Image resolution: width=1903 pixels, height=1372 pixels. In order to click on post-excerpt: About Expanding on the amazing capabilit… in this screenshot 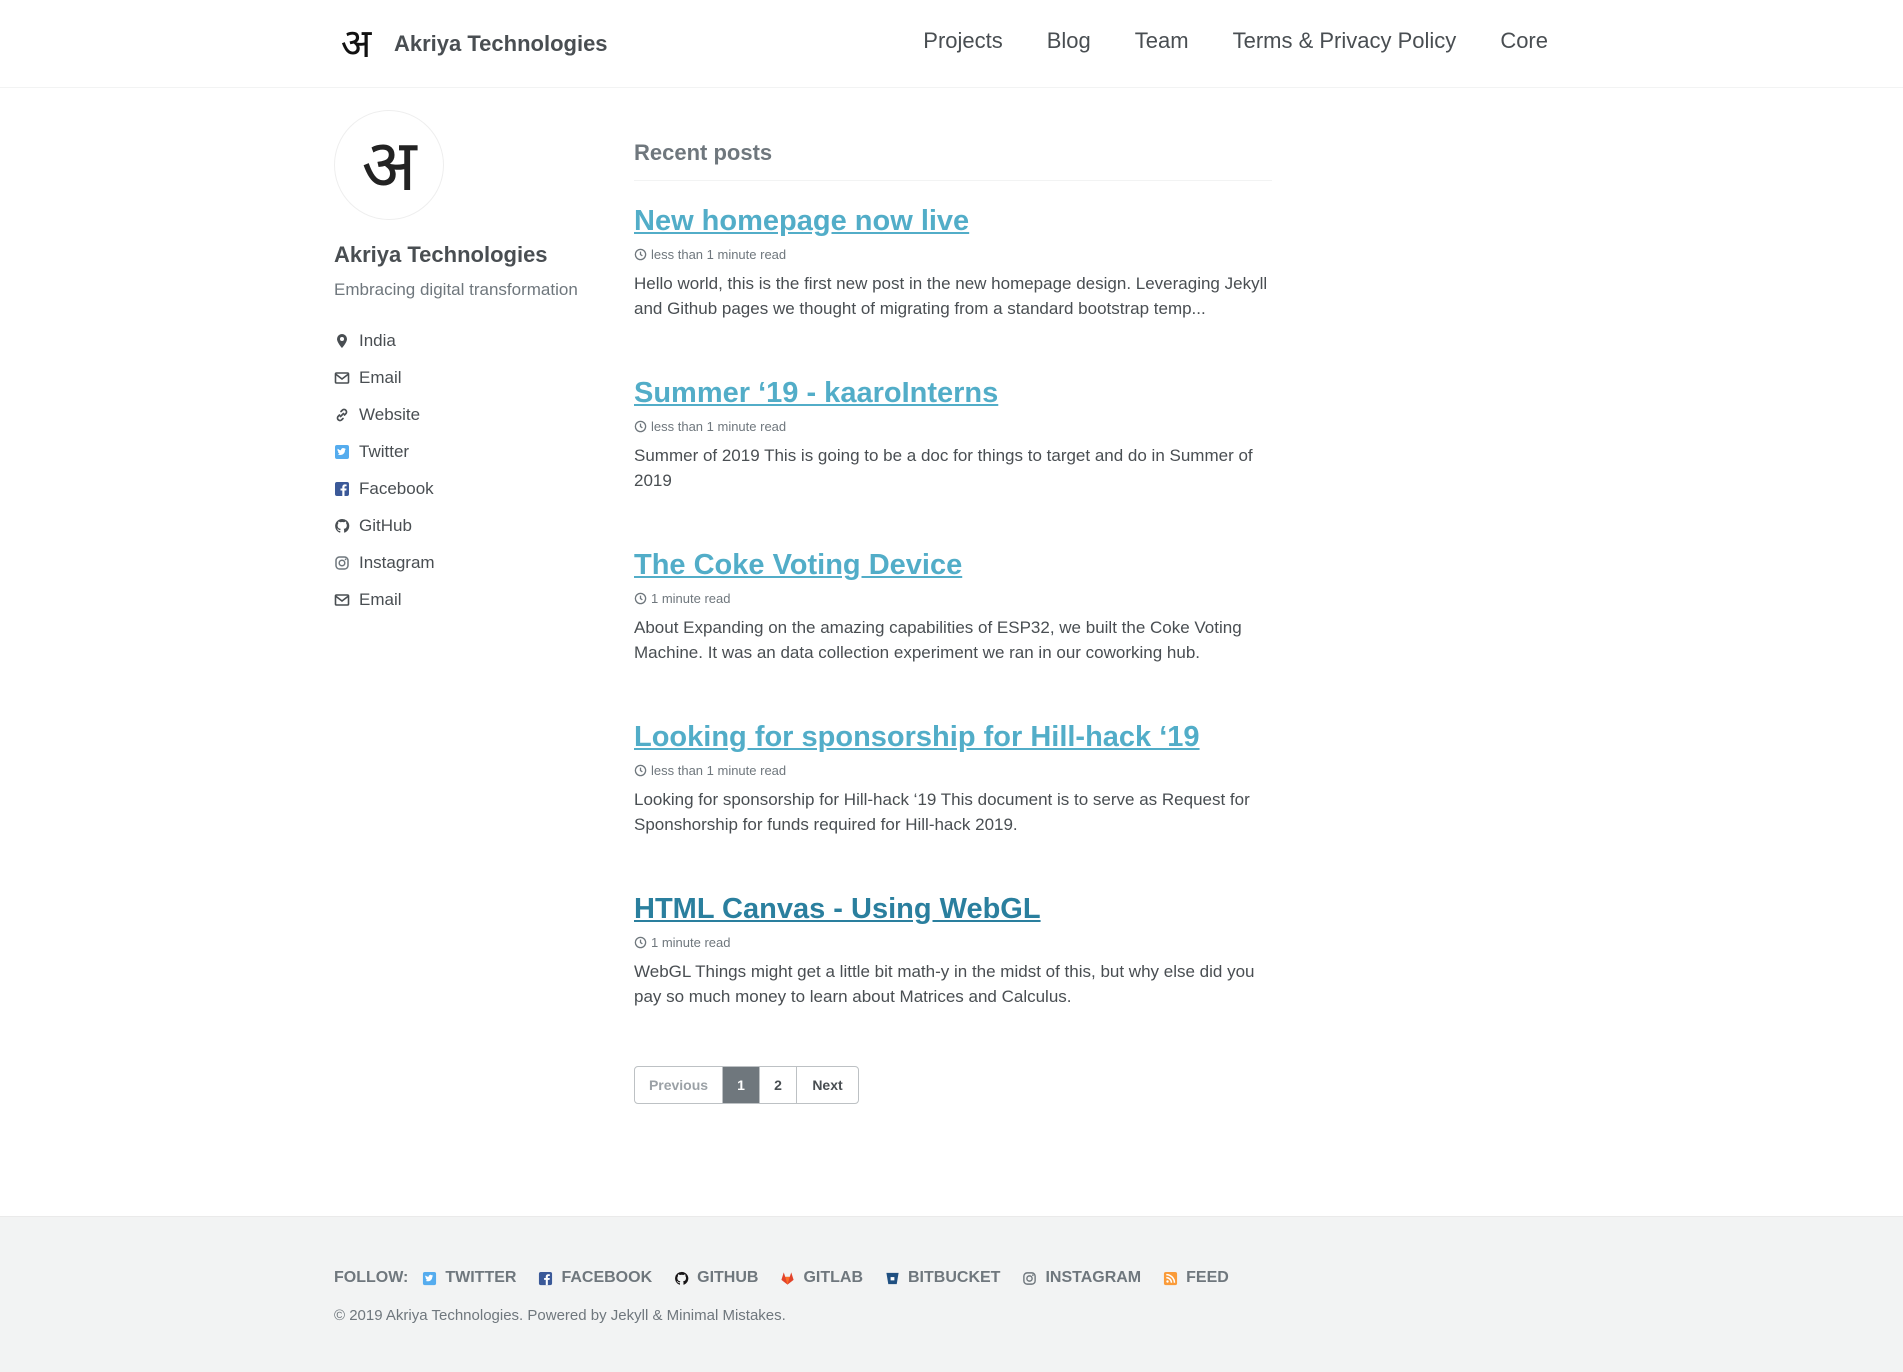, I will do `click(938, 640)`.